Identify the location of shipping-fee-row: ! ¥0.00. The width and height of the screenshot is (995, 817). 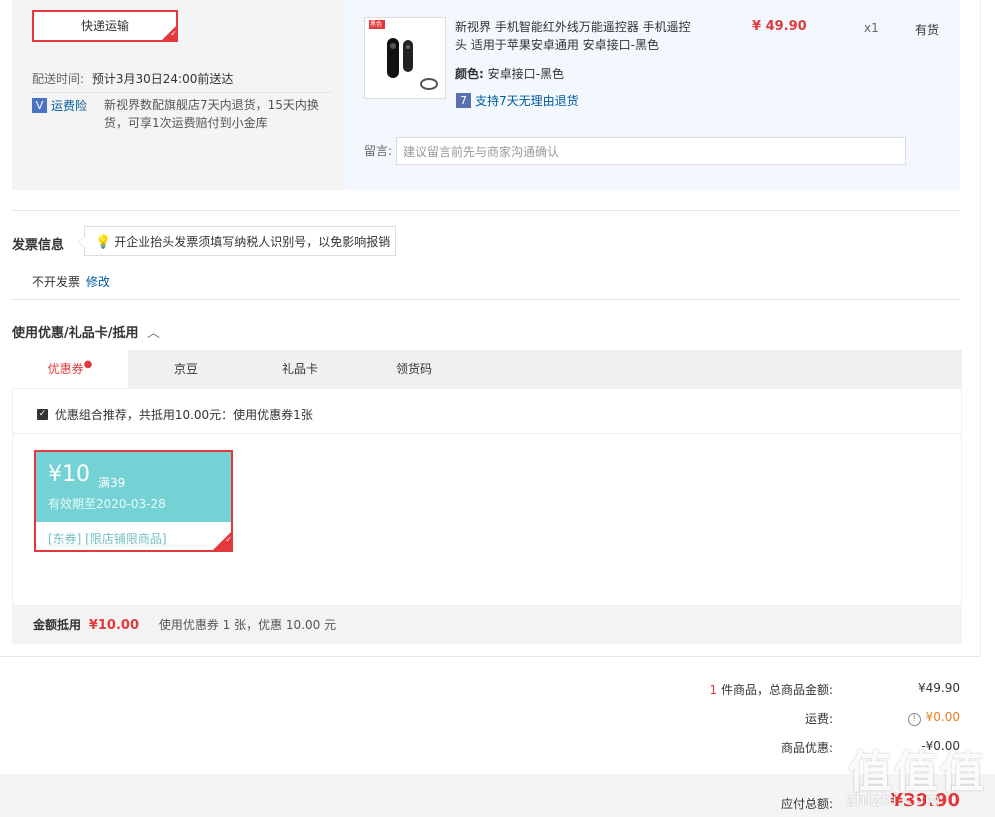
(910, 718).